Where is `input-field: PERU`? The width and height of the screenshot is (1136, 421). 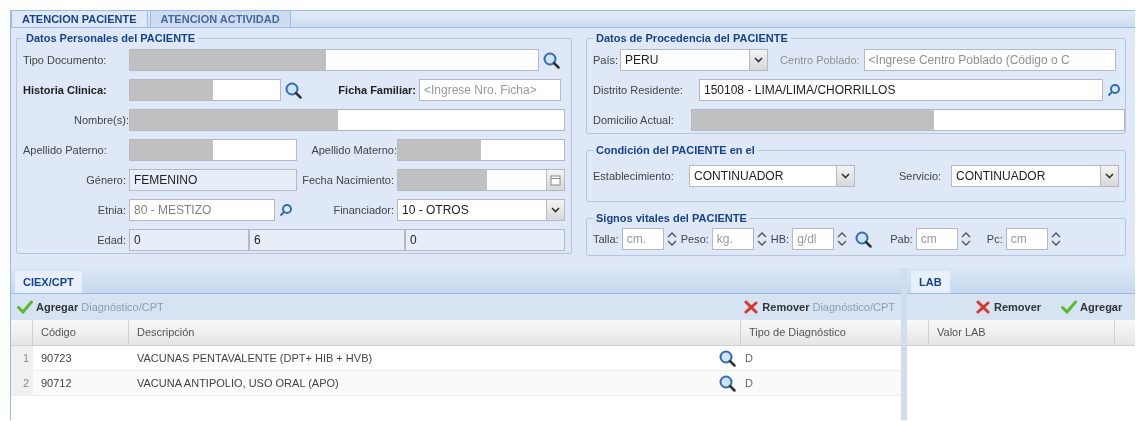
input-field: PERU is located at coordinates (685, 60).